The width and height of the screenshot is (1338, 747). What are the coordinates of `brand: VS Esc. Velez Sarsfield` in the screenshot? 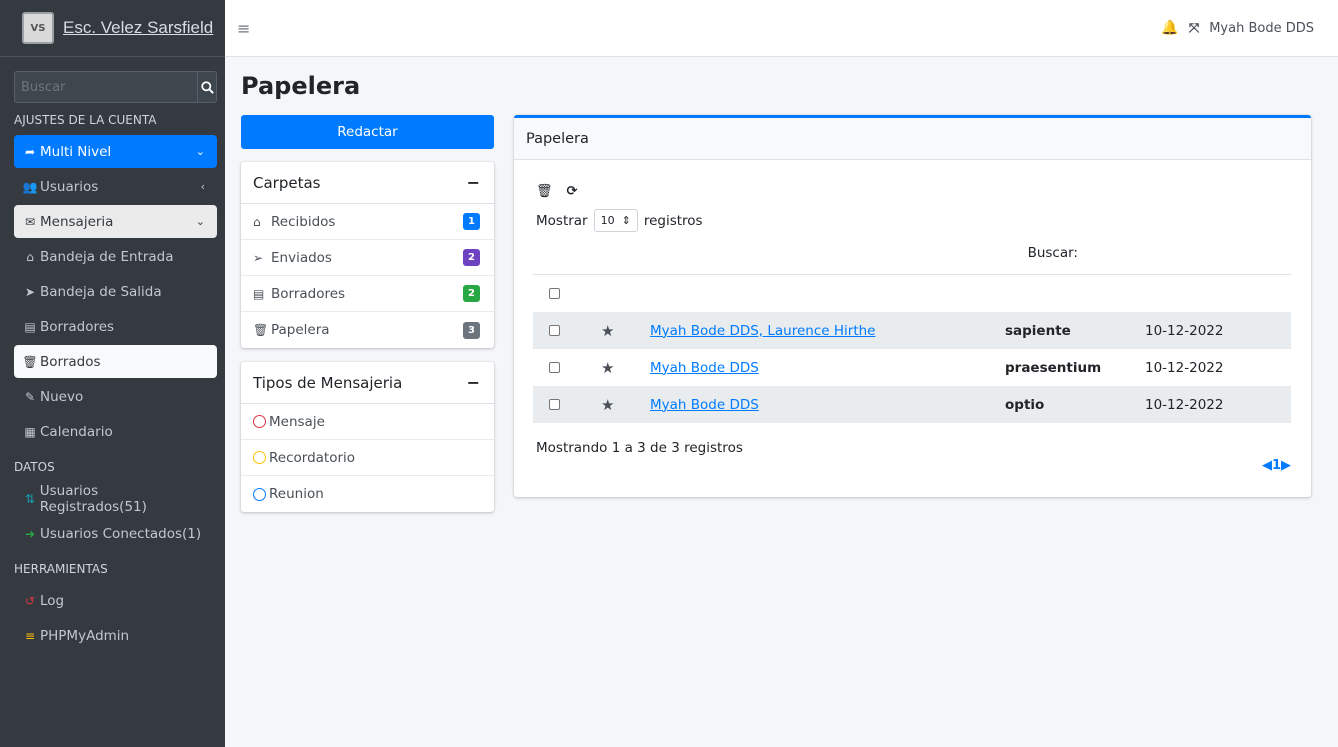 It's located at (112, 28).